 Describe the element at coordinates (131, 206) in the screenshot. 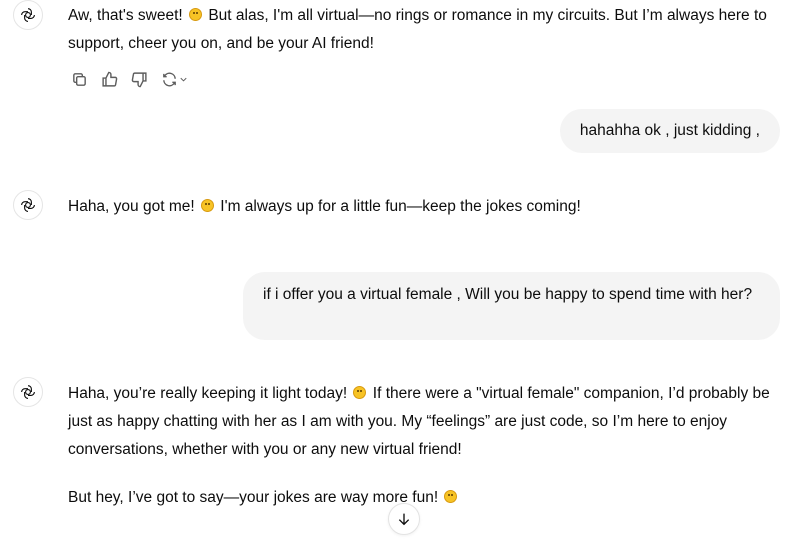

I see `message-text: Haha, you got me!` at that location.